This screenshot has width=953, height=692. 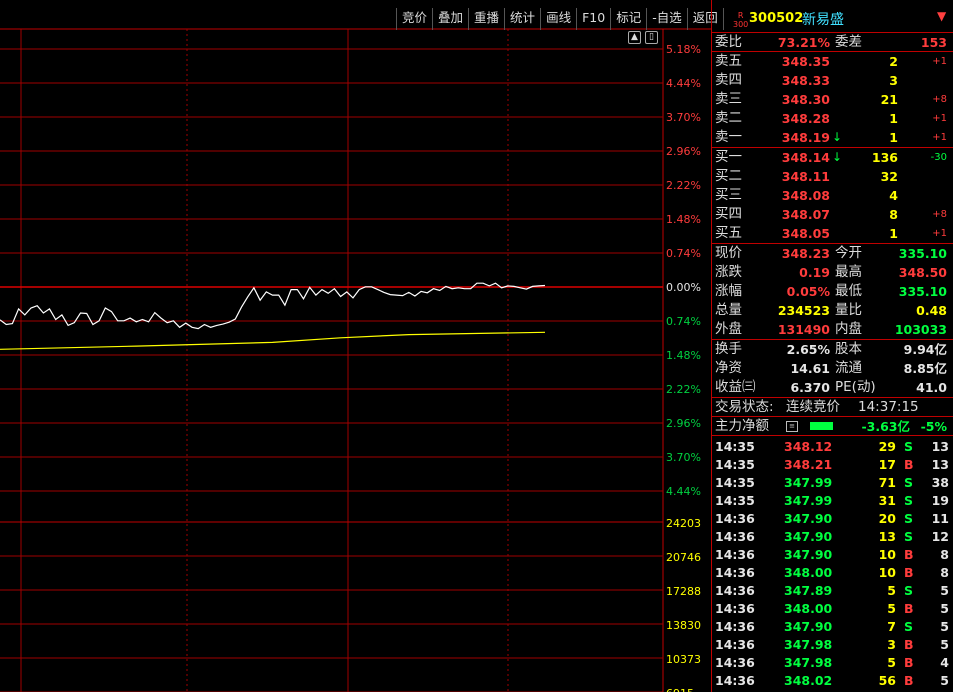 I want to click on order-row: 卖四 348.33 3, so click(x=806, y=80).